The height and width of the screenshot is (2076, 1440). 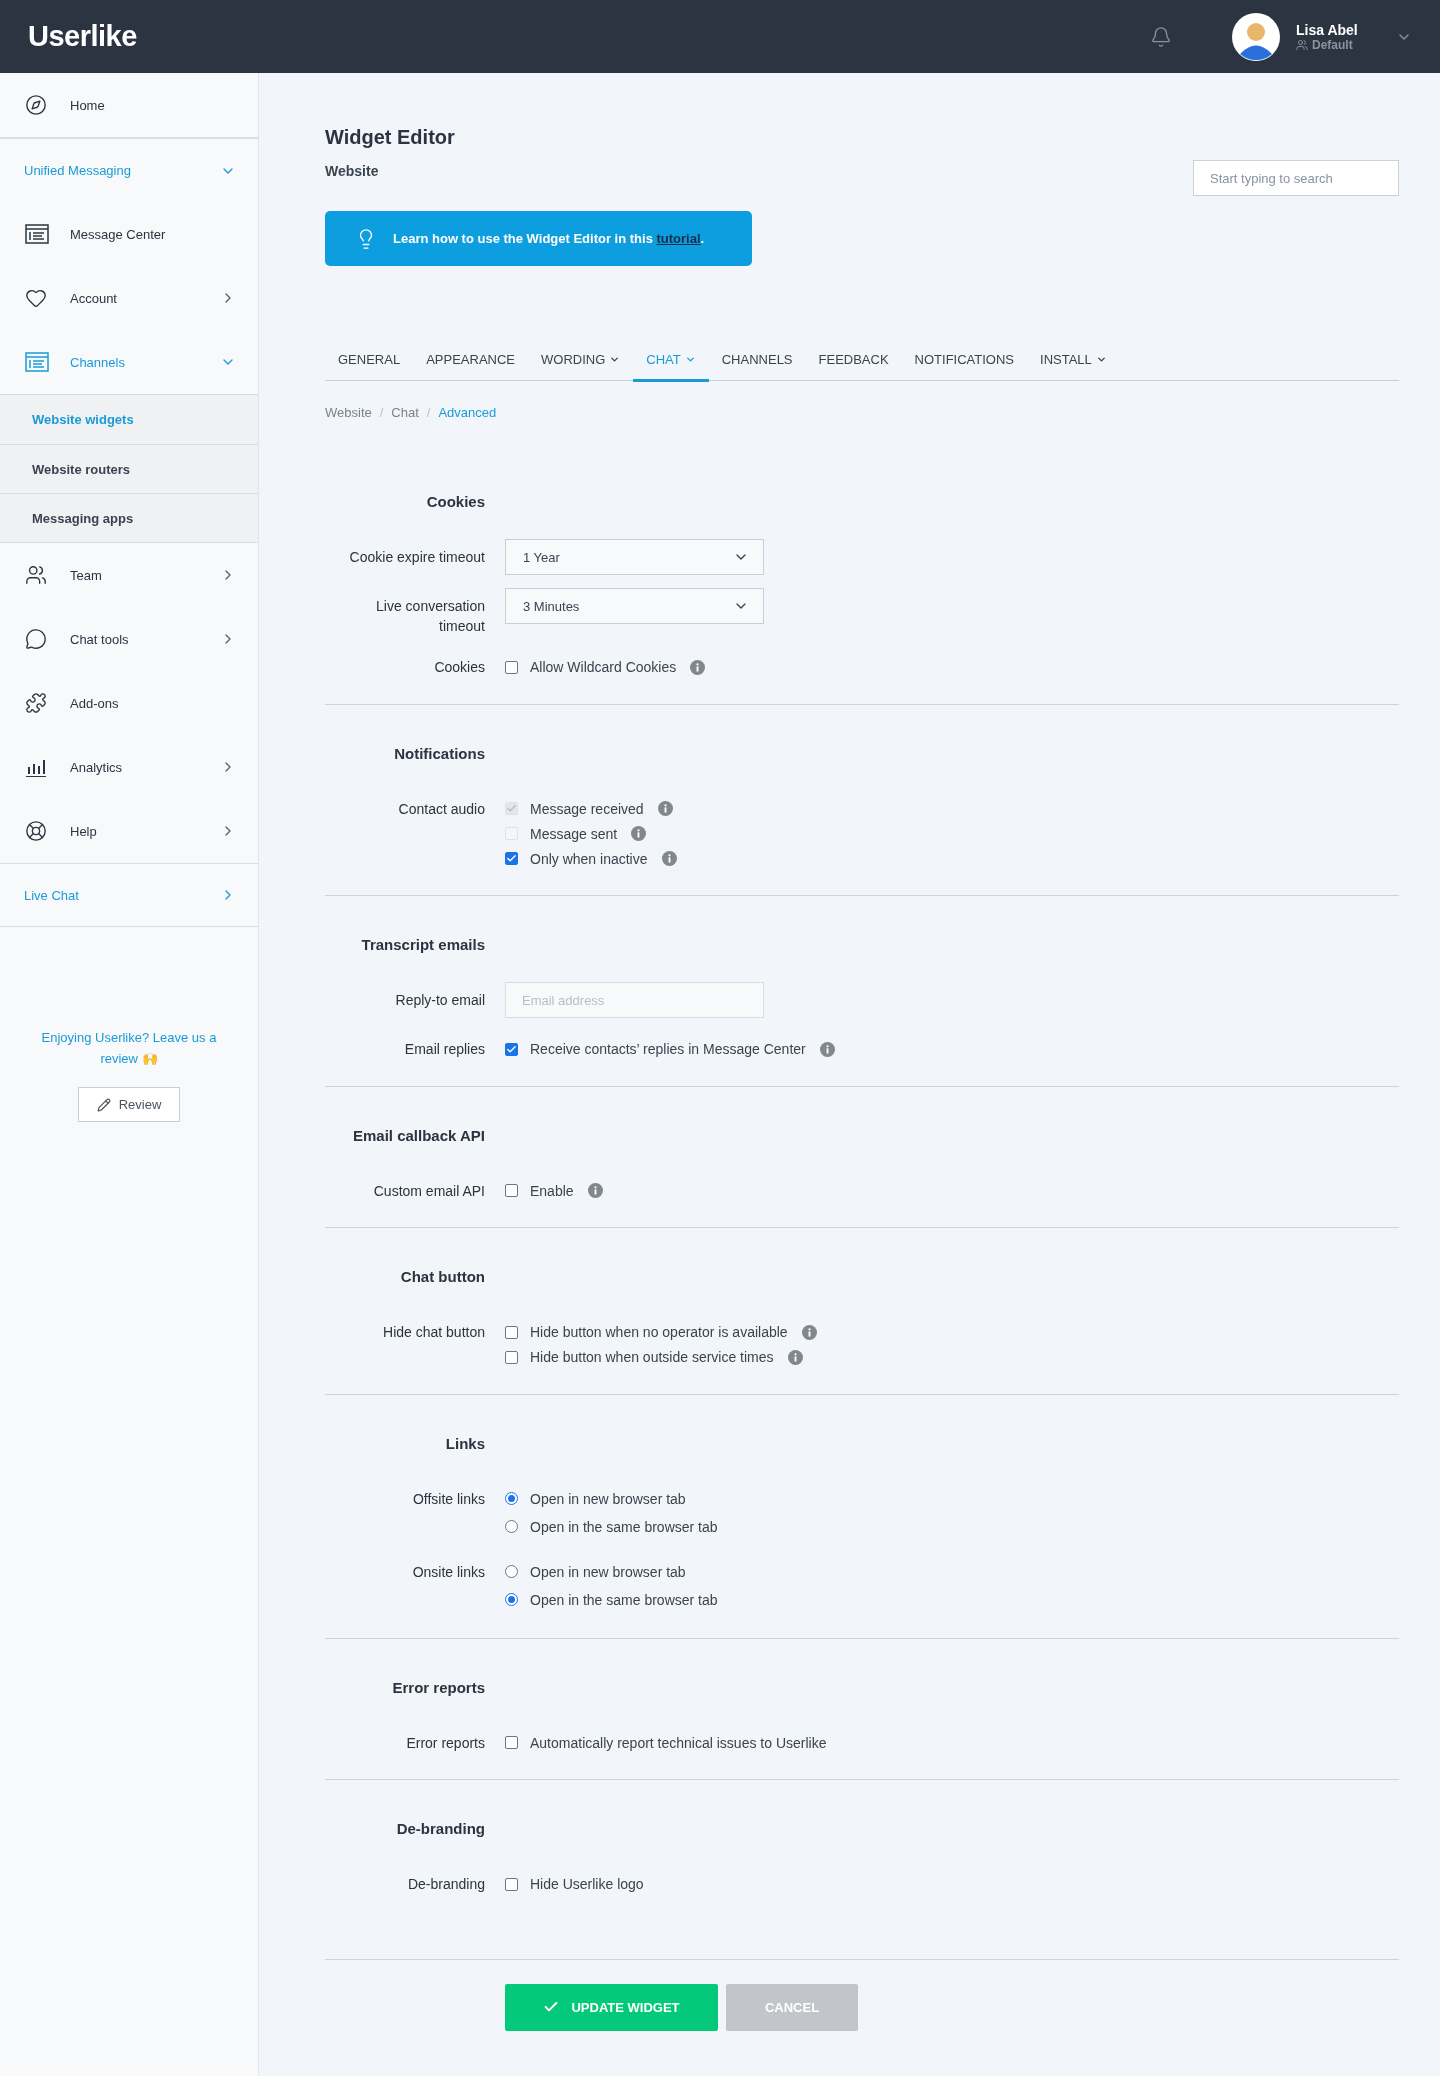 I want to click on checkbox-label: Hide button when outside service times, so click(x=652, y=1357).